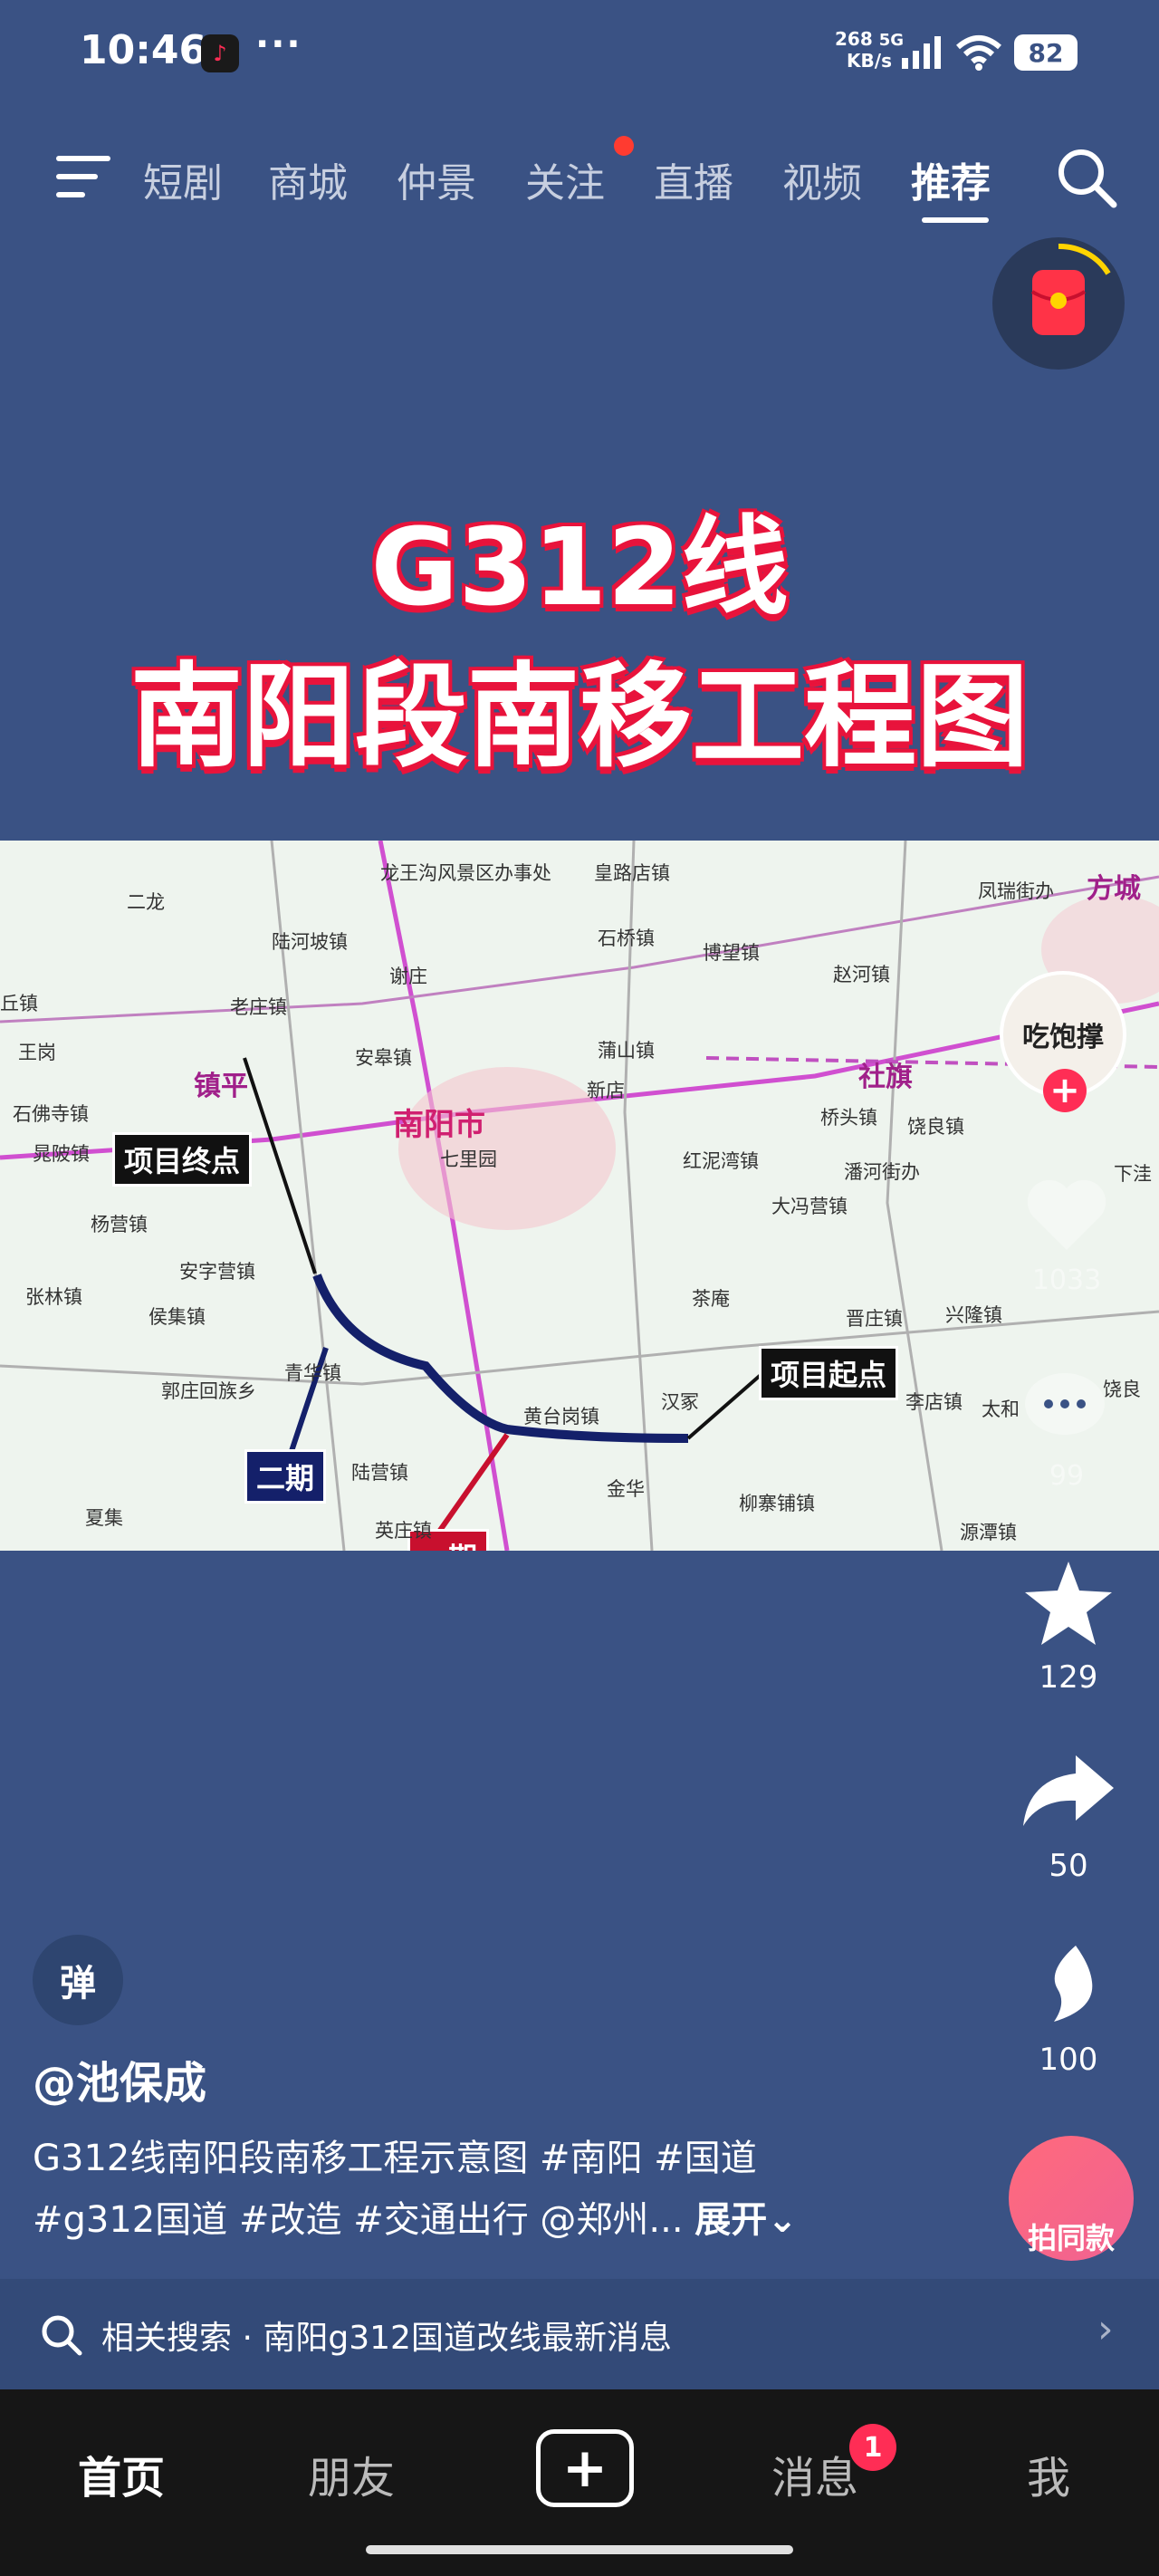 The height and width of the screenshot is (2576, 1159). What do you see at coordinates (143, 50) in the screenshot?
I see `status-time: 10:46` at bounding box center [143, 50].